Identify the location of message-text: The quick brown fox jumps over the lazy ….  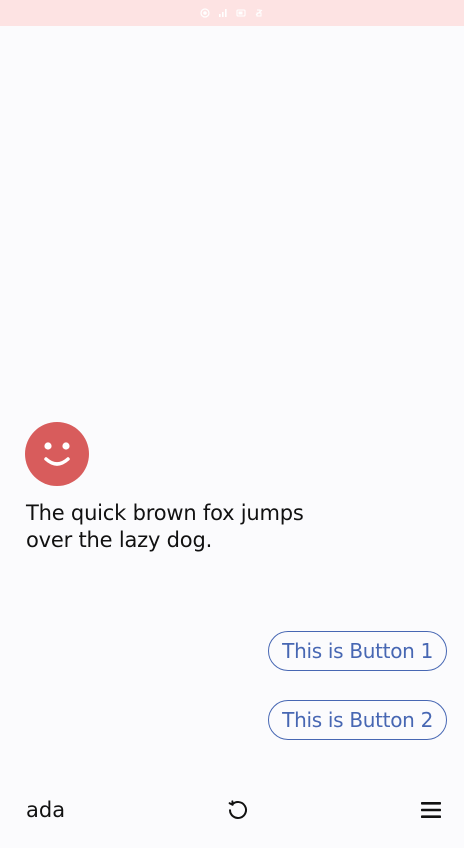
(165, 526).